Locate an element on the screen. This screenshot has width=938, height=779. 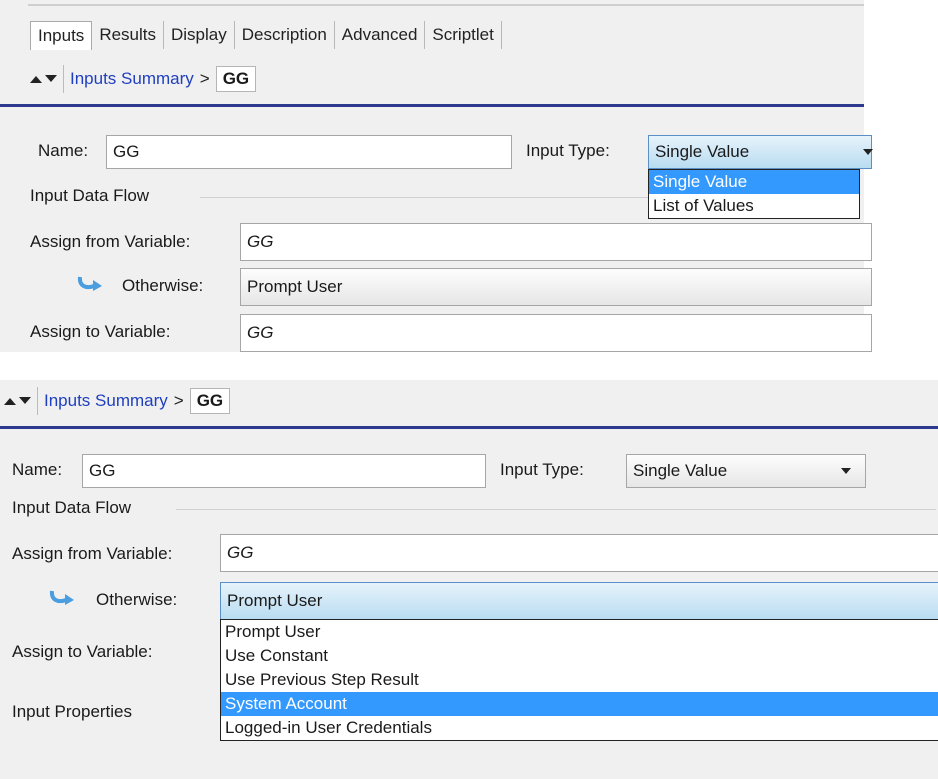
assign-to-value: GG is located at coordinates (260, 332).